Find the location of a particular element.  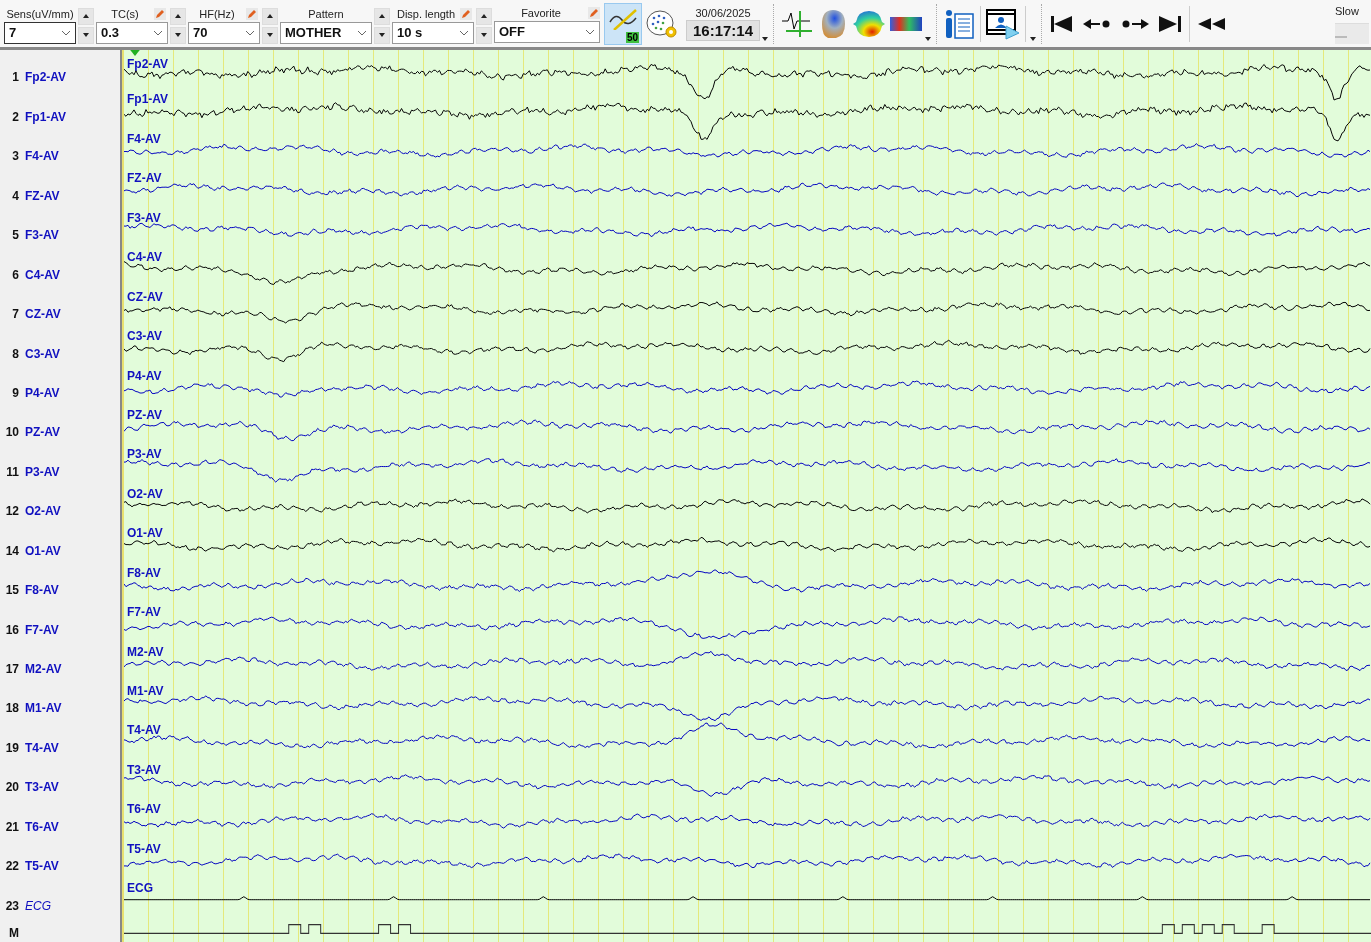

channel-name: Fp1-AV is located at coordinates (46, 116).